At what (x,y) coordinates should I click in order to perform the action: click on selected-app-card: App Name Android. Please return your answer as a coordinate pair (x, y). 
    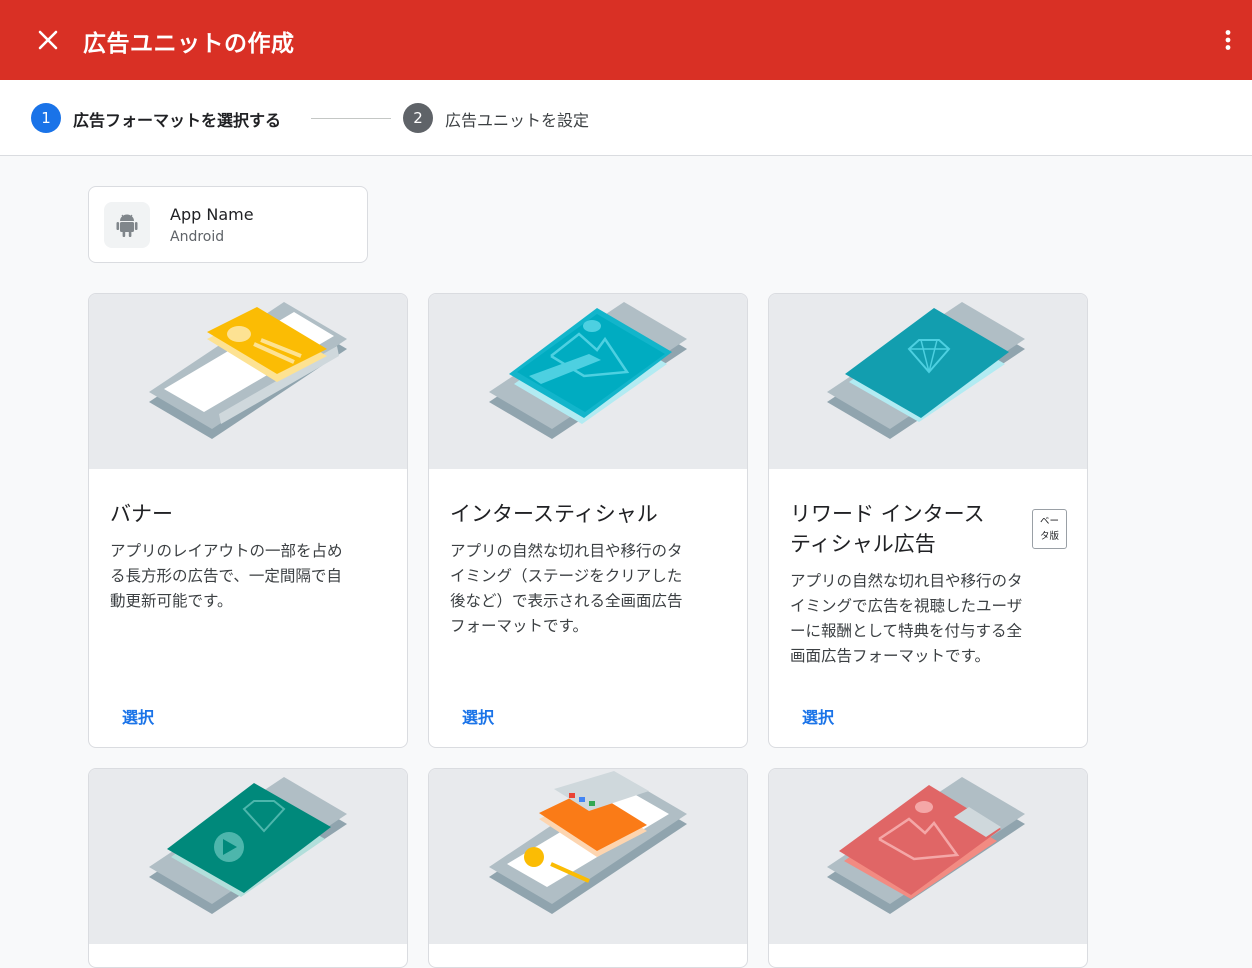
    Looking at the image, I should click on (228, 224).